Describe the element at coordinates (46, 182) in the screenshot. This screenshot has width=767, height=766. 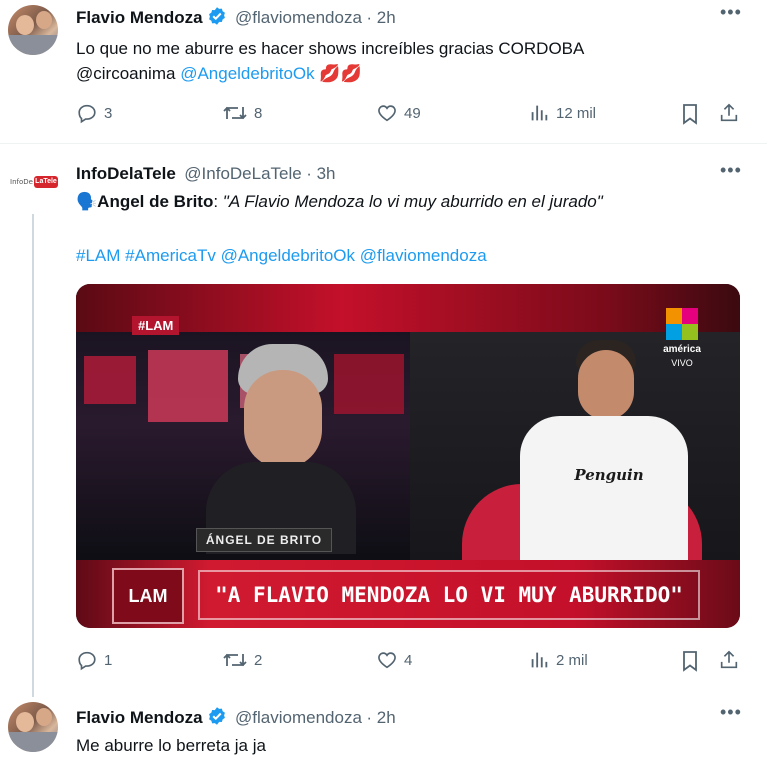
I see `logo-badge: LaTele` at that location.